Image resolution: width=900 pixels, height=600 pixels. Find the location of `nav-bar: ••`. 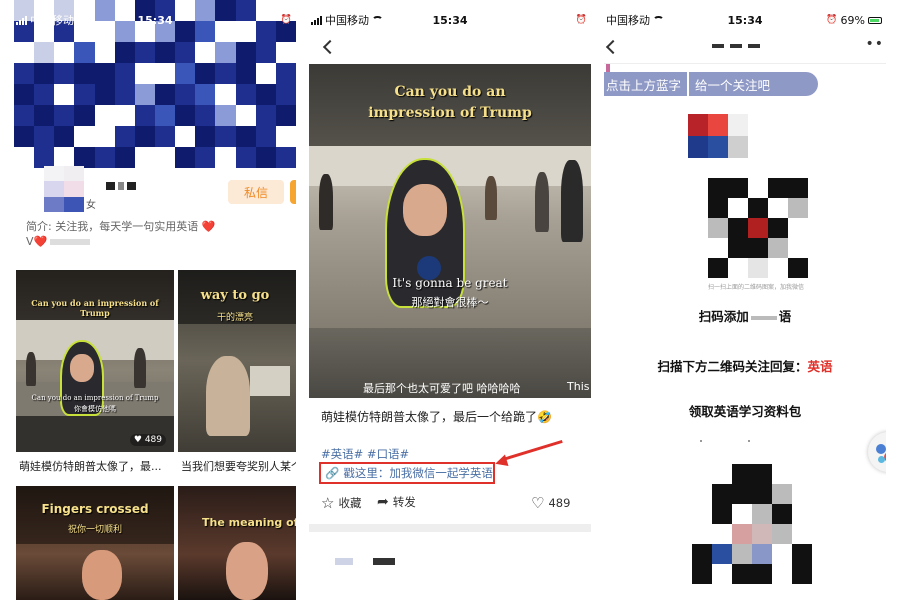

nav-bar: •• is located at coordinates (745, 47).